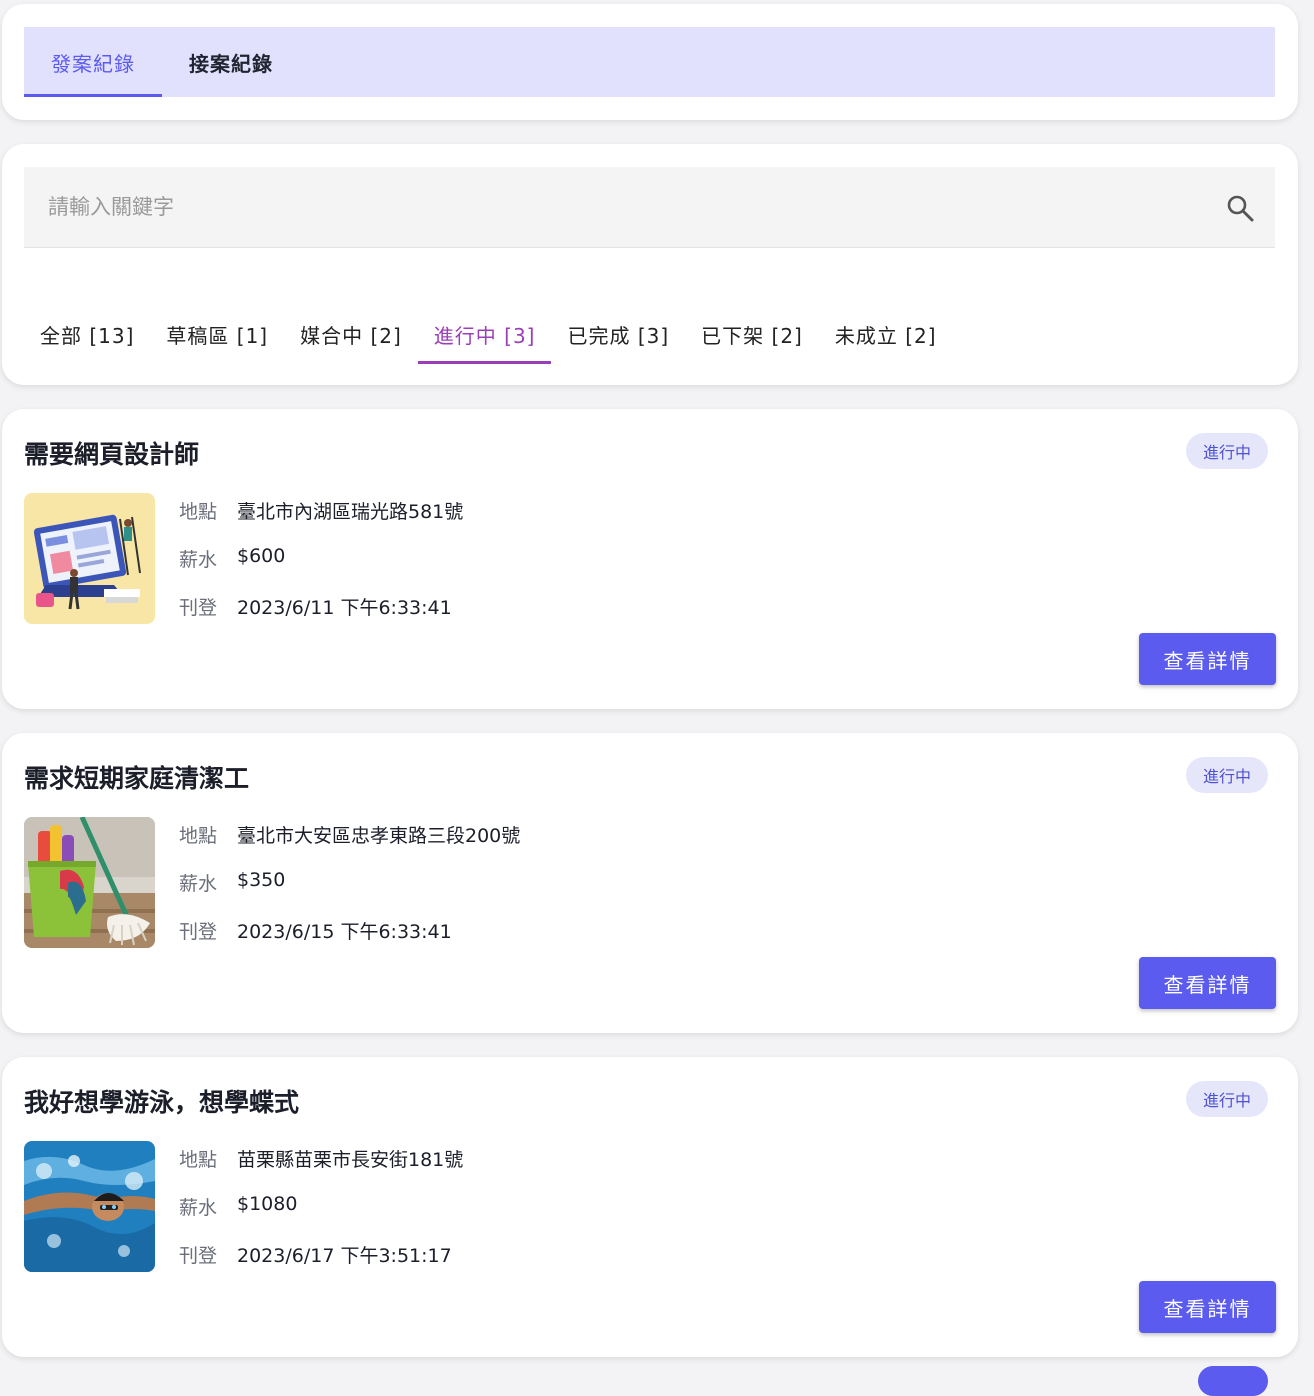  I want to click on cleaning-supplies-photo, so click(89, 882).